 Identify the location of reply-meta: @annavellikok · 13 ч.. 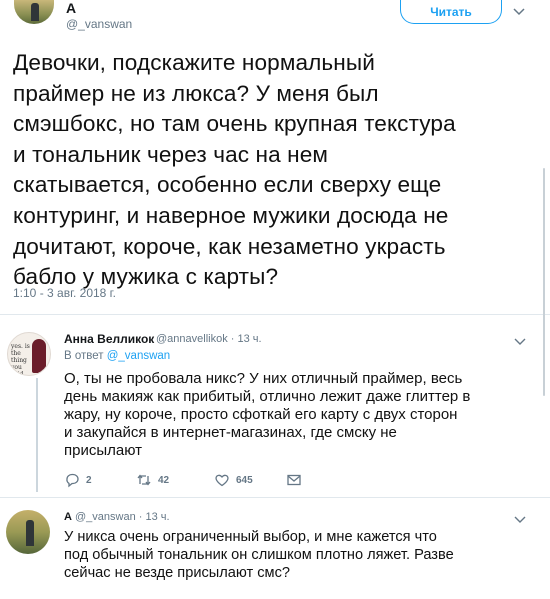
(209, 339).